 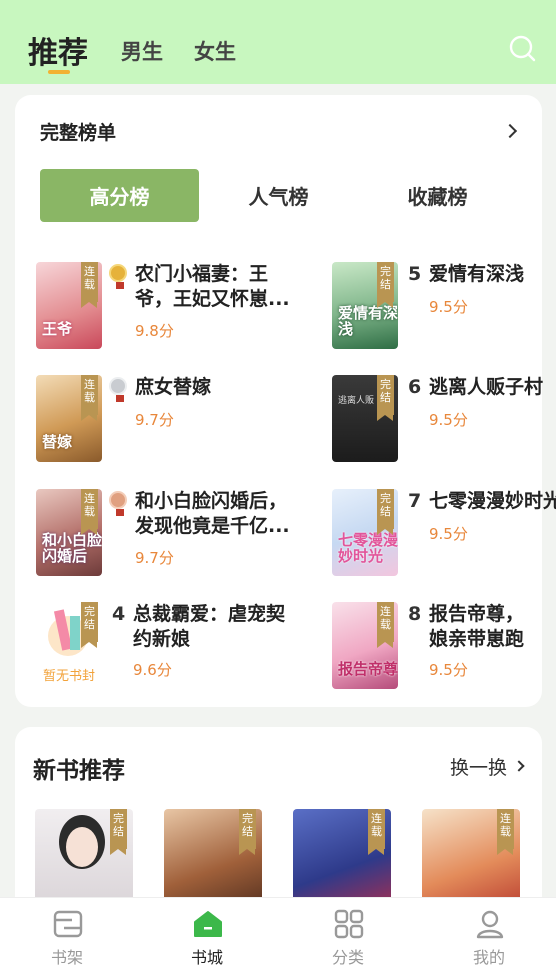 I want to click on book-item: 和小白脸闪婚后 连载 和小白脸闪婚后，发现他竟是千亿... 9.7分, so click(x=166, y=534).